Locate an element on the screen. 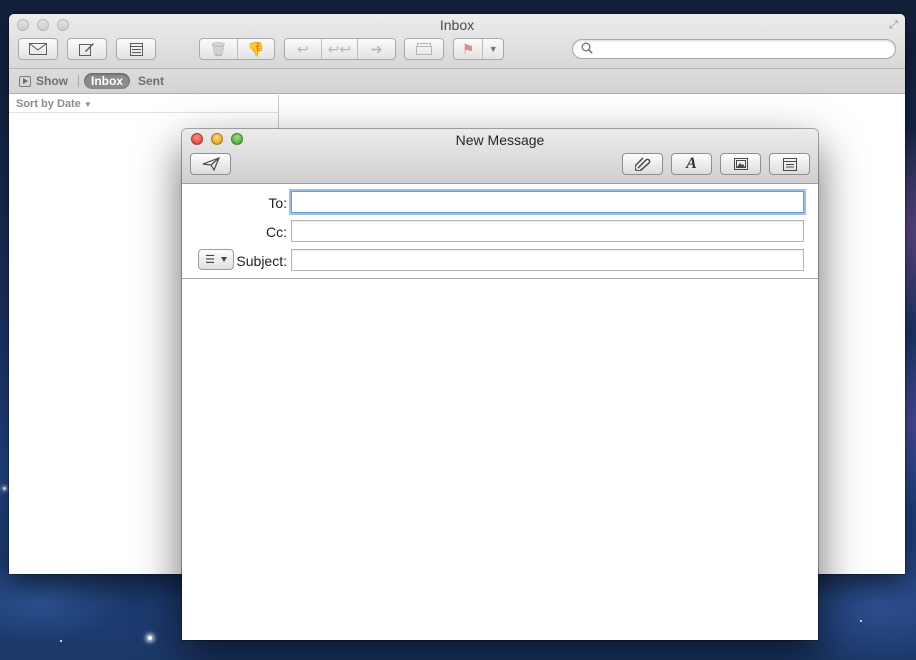 This screenshot has width=916, height=660. archive-button is located at coordinates (424, 49).